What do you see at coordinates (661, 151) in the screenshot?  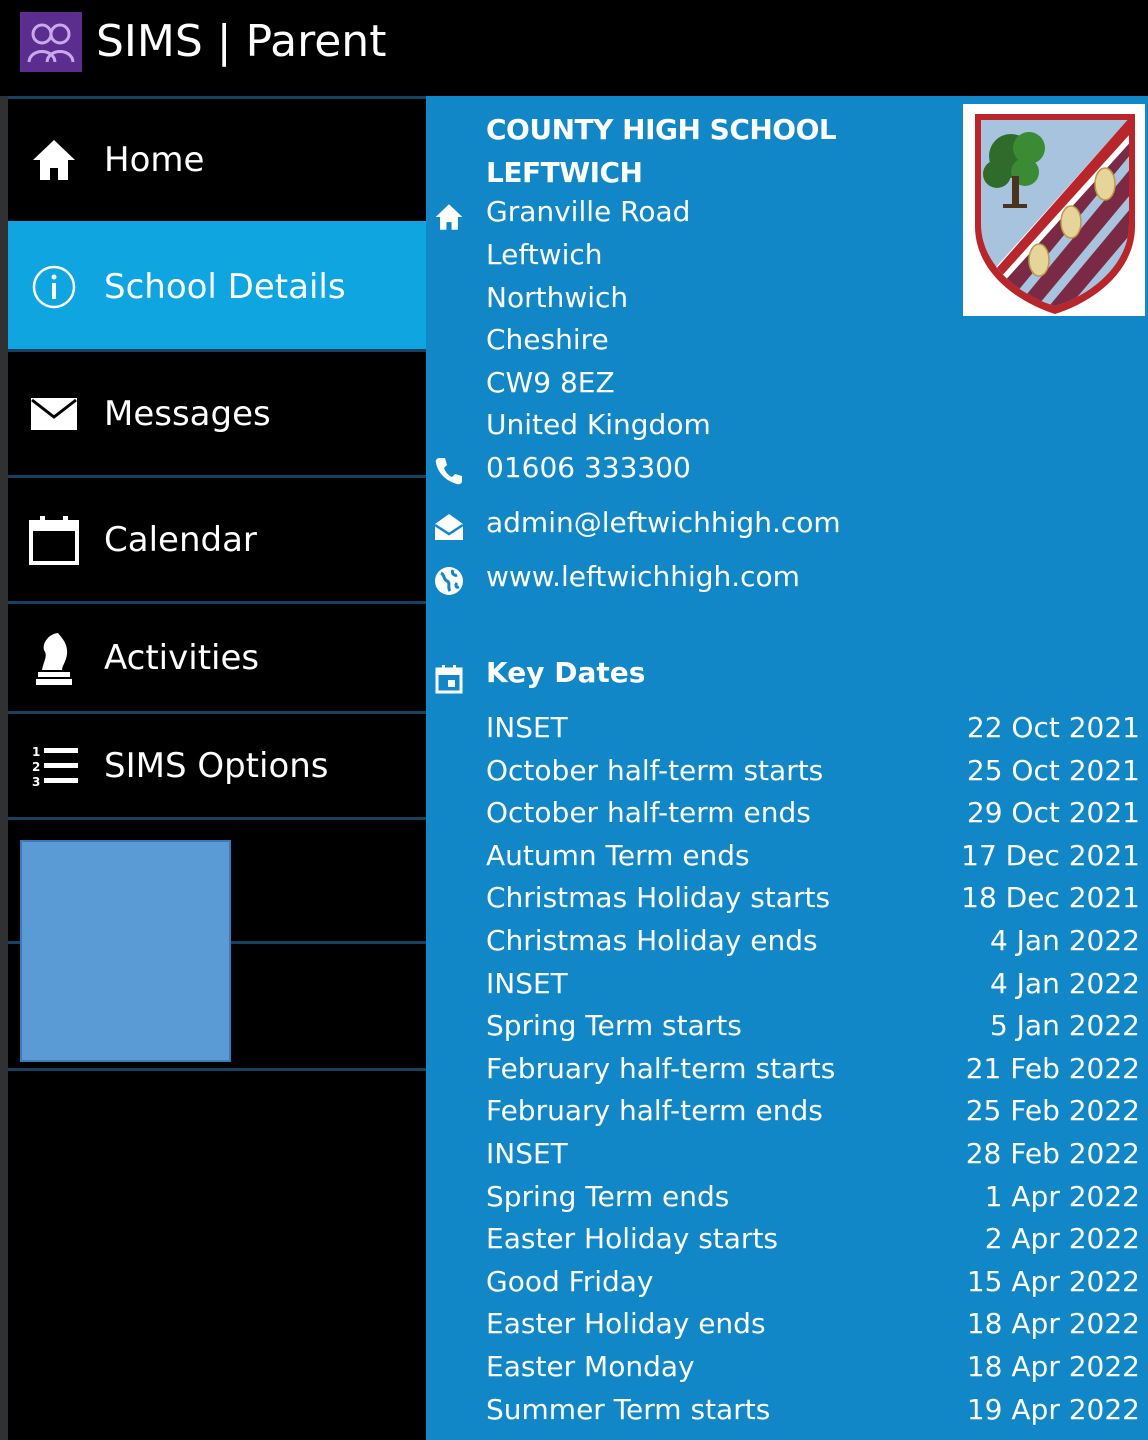 I see `school-name: COUNTY HIGH SCHOOL LEFTWICH` at bounding box center [661, 151].